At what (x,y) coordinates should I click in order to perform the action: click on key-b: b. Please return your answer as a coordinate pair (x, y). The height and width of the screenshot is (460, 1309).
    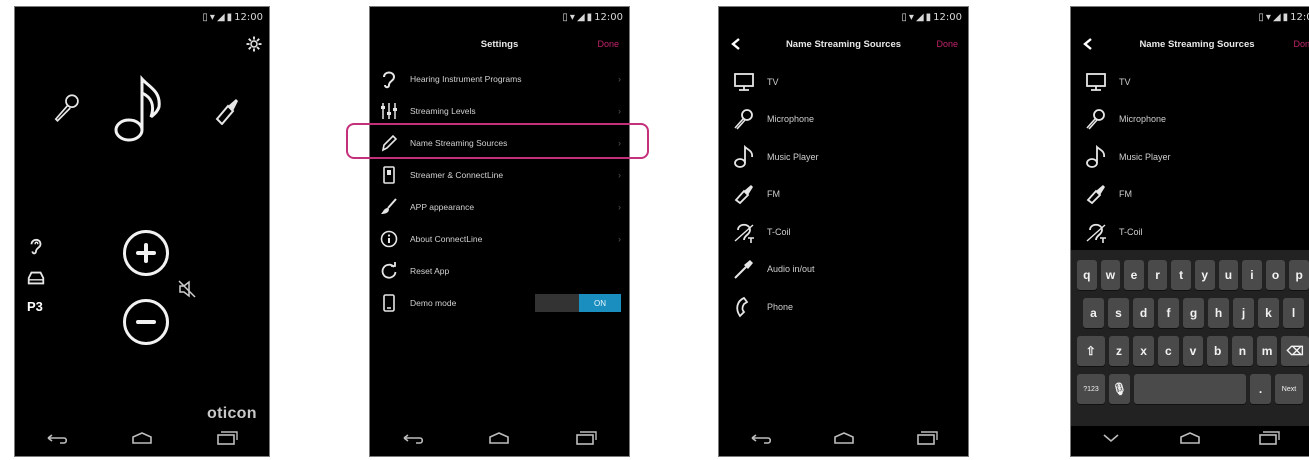
    Looking at the image, I should click on (1218, 351).